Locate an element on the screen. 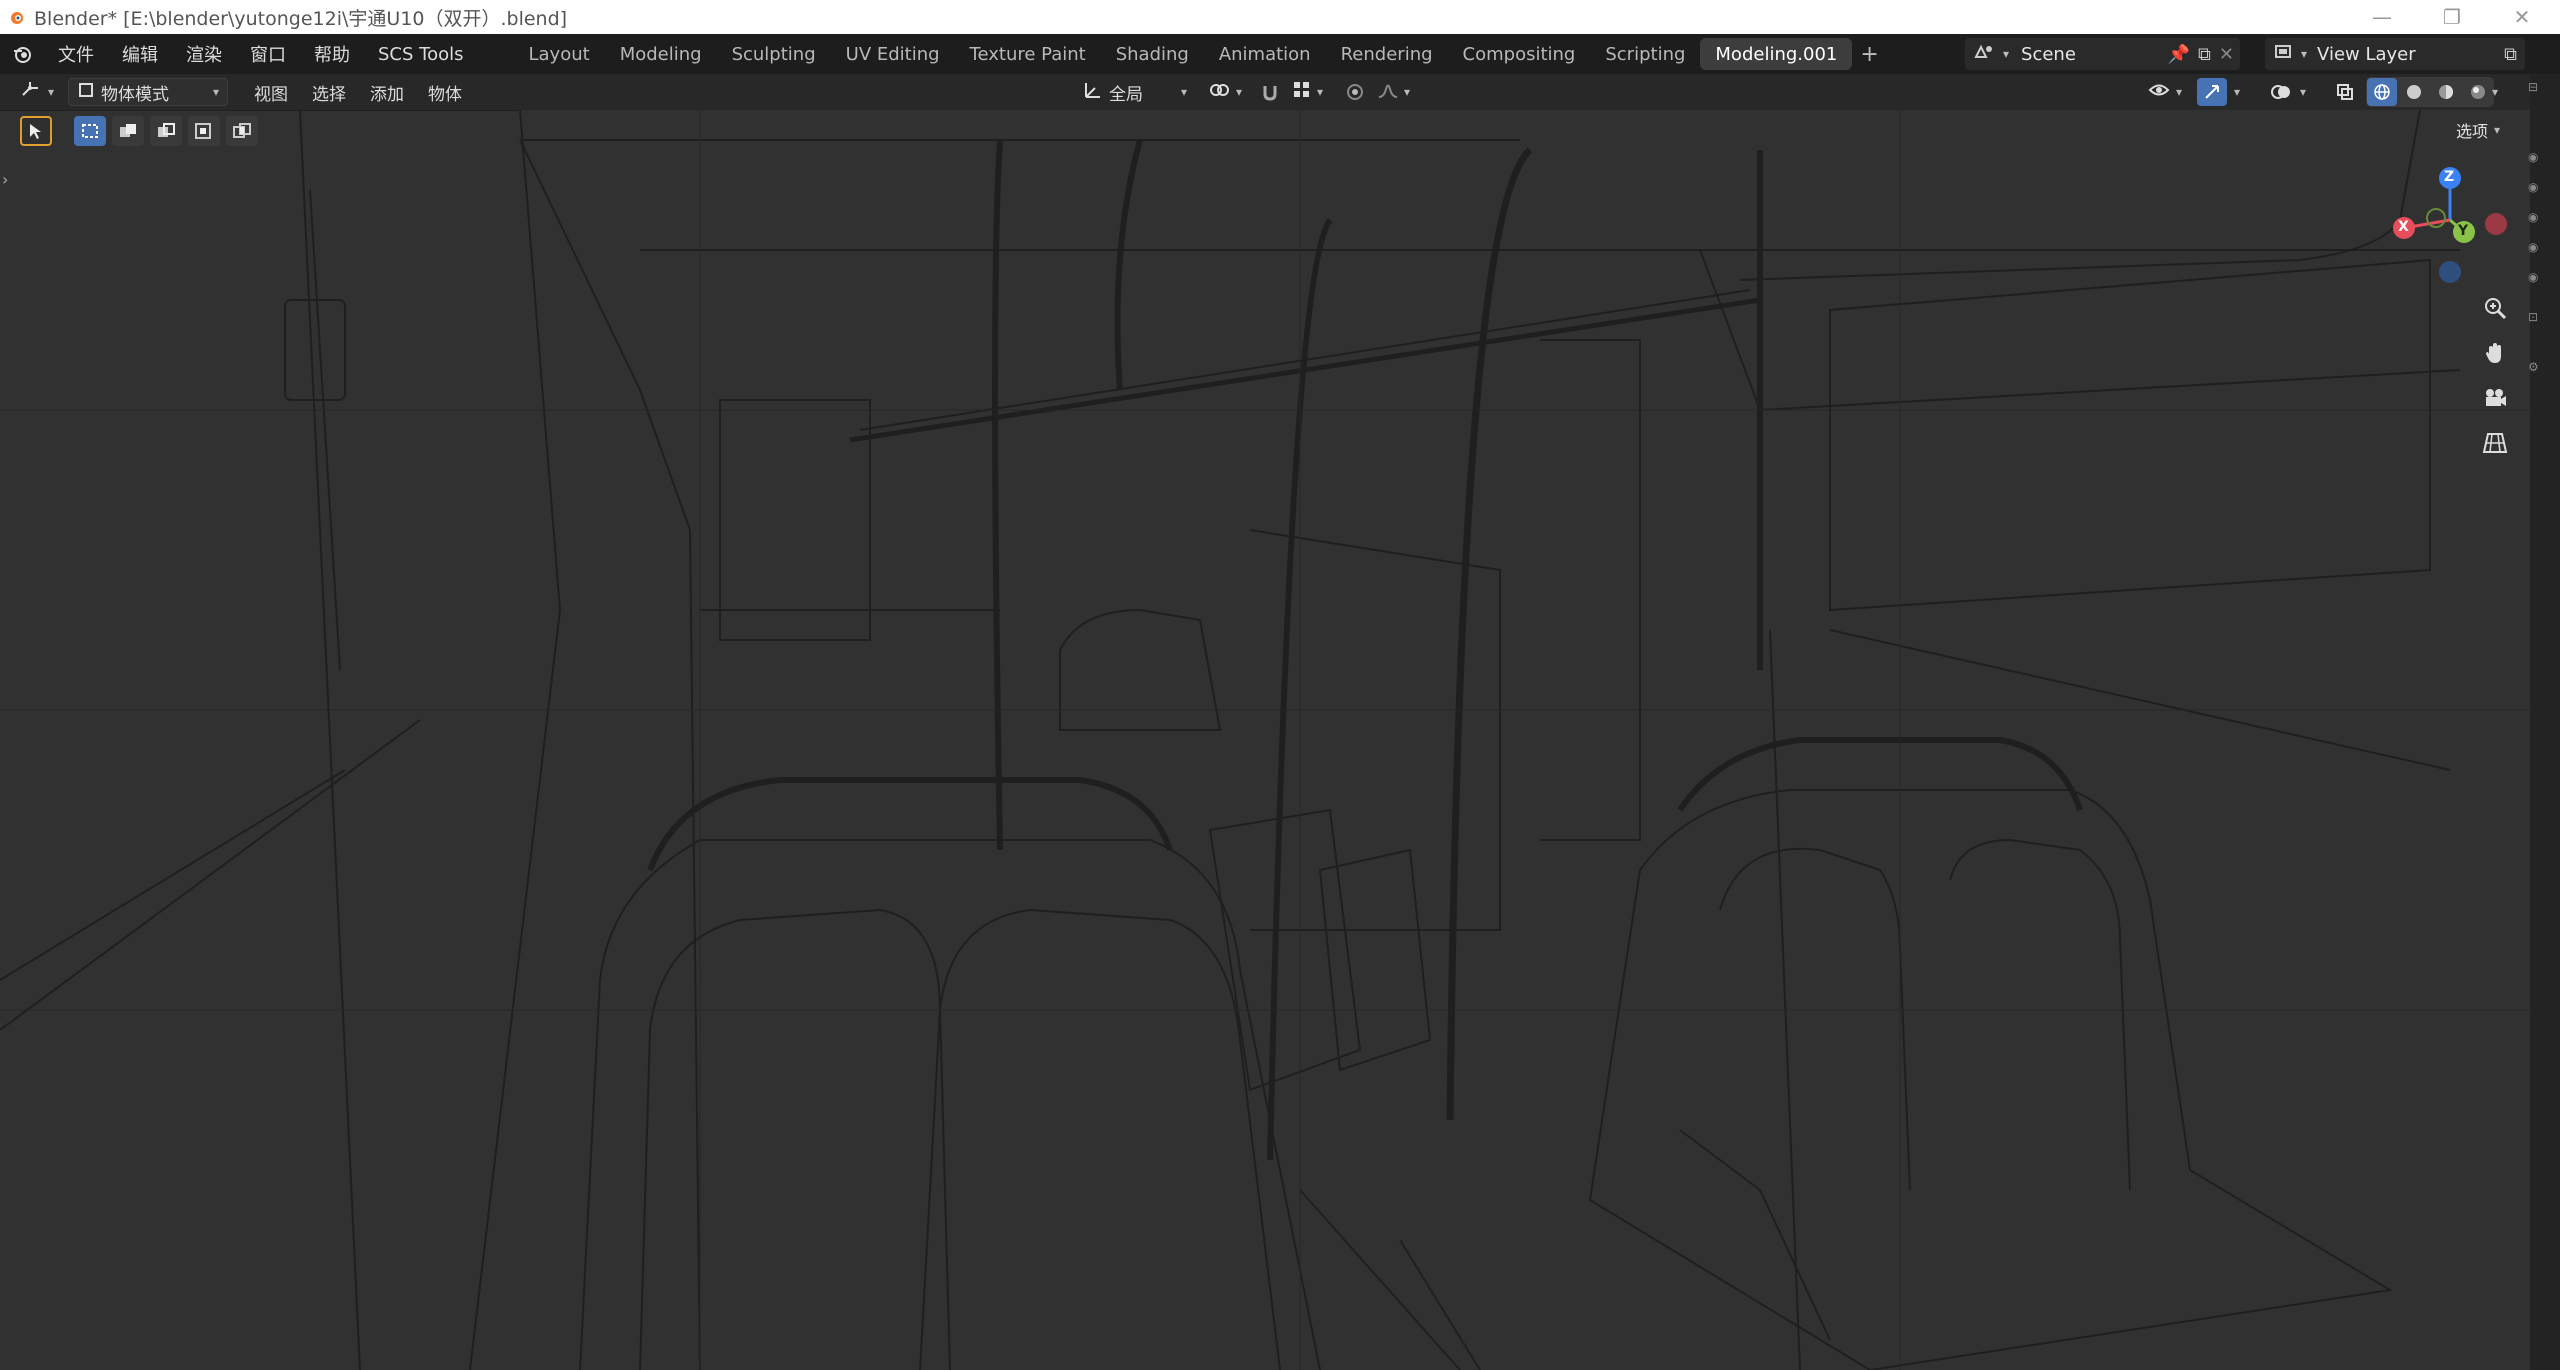  overlays-dropdown: ▾ is located at coordinates (2303, 92).